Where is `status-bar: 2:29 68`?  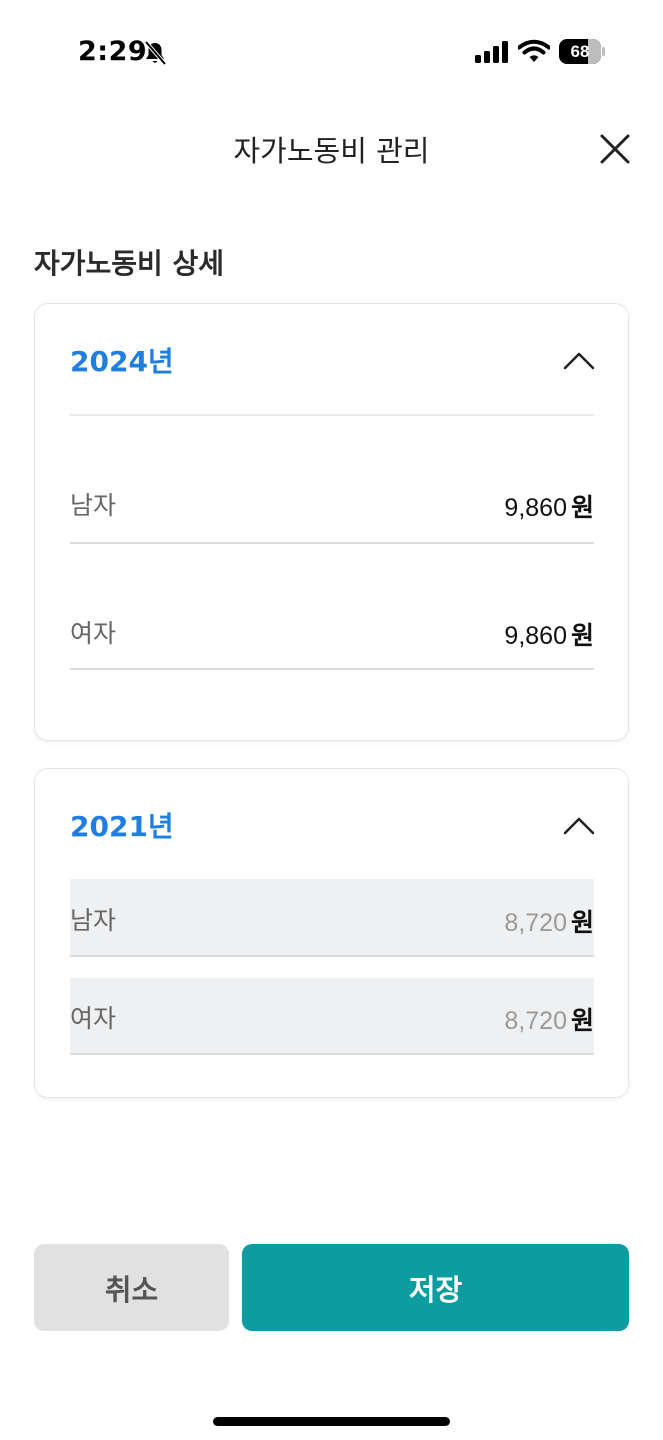 status-bar: 2:29 68 is located at coordinates (331, 50).